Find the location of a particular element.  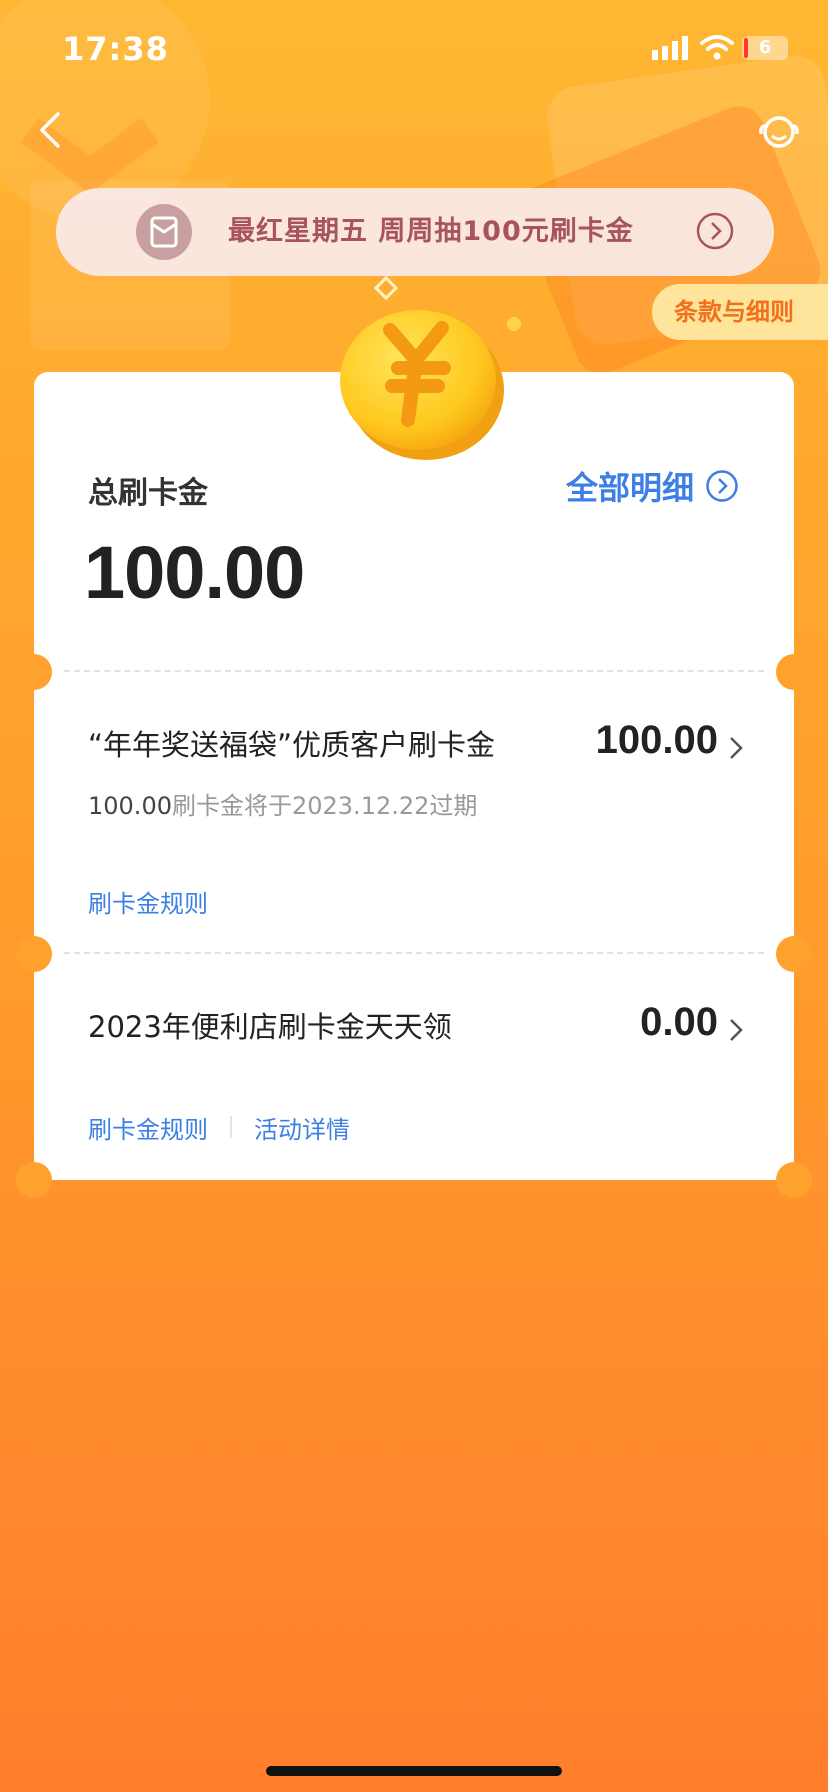

expire-text: 刷卡金将于2023.12.22过期 is located at coordinates (324, 806).